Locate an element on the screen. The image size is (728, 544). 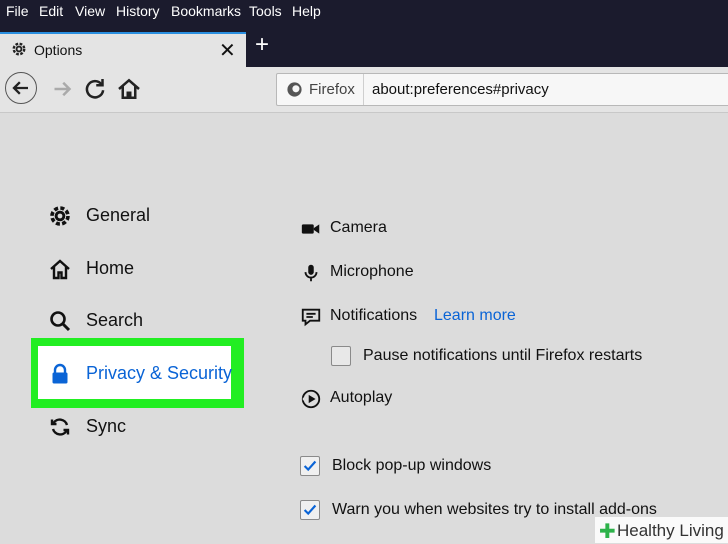
permission-autoplay: Autoplay is located at coordinates (355, 399).